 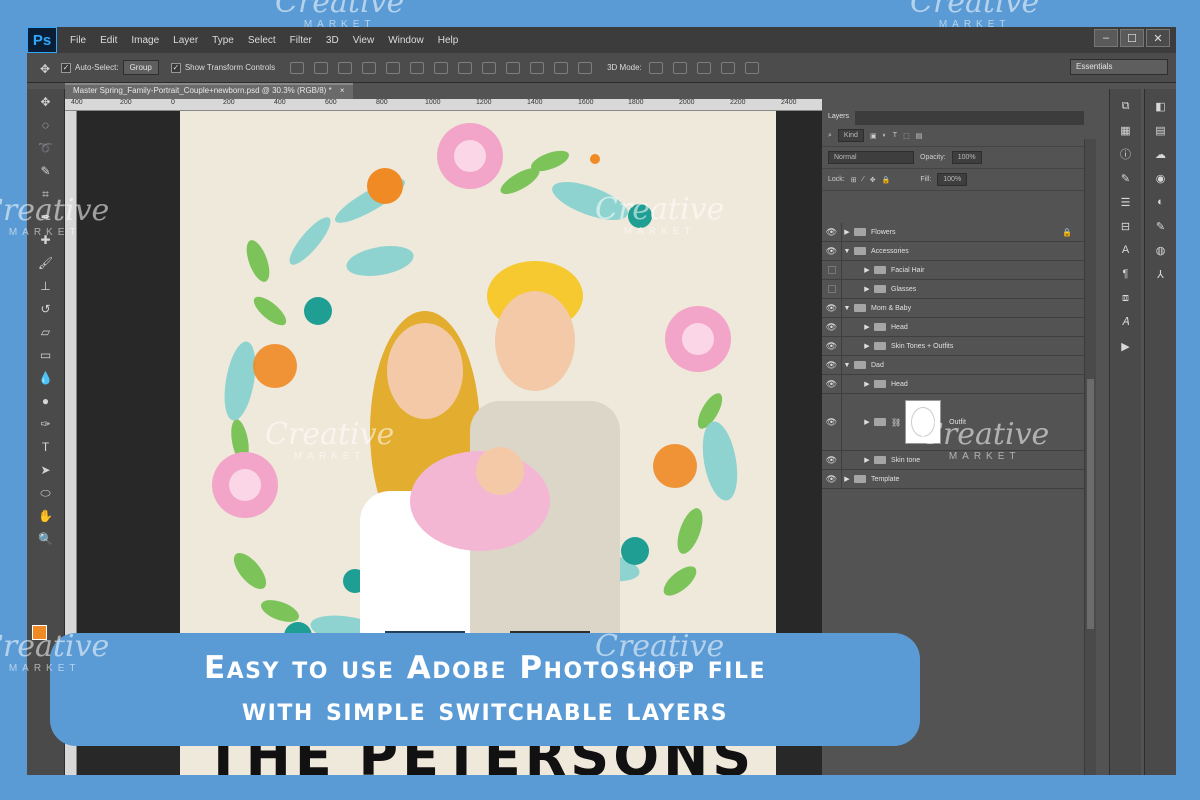 What do you see at coordinates (262, 40) in the screenshot?
I see `menu-select: Select` at bounding box center [262, 40].